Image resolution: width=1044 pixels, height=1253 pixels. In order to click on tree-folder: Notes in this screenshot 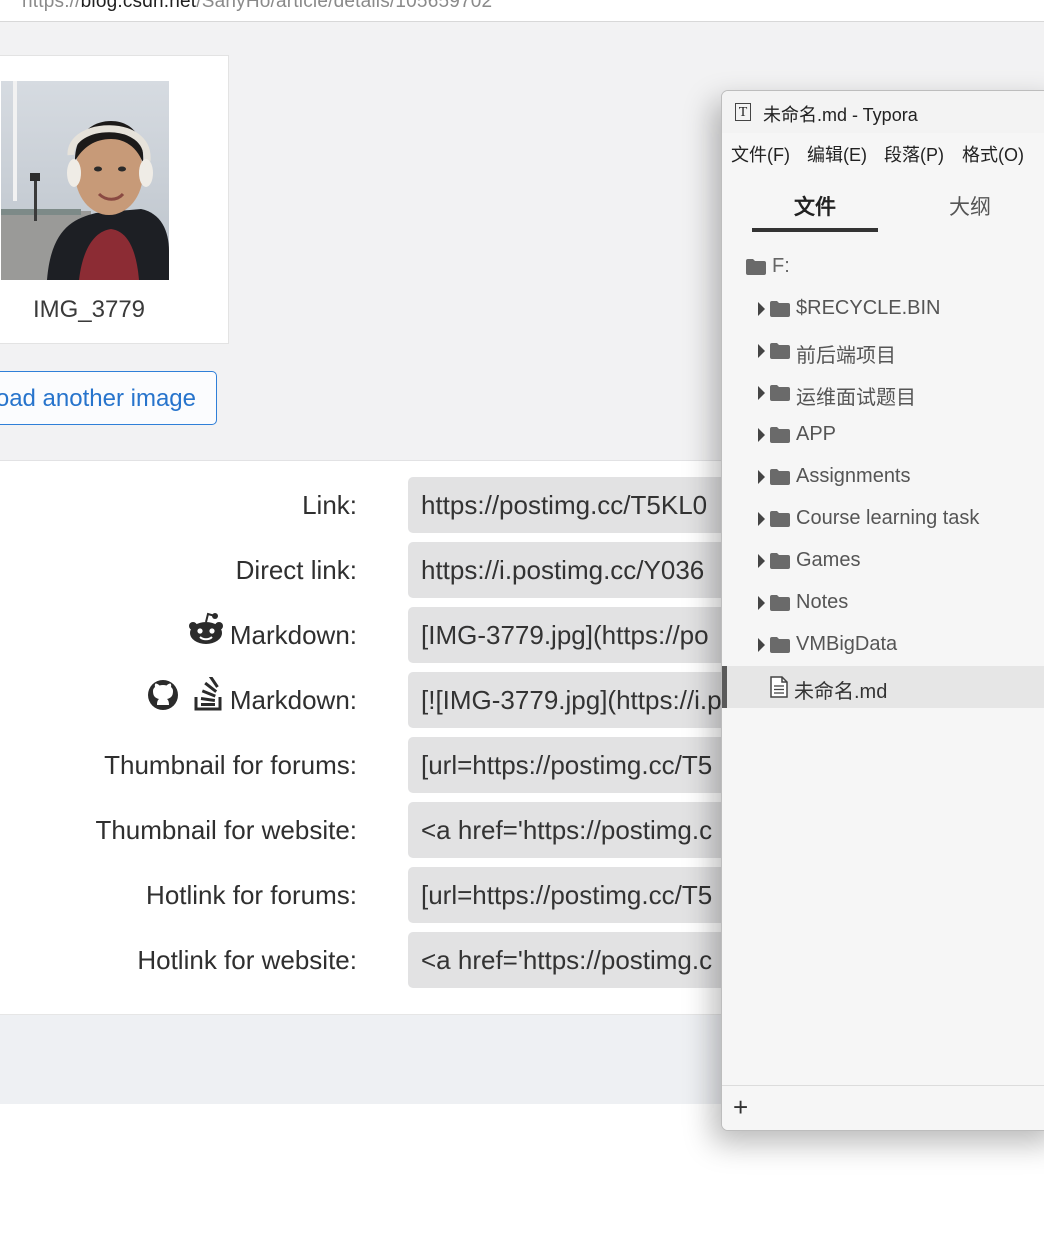, I will do `click(883, 603)`.